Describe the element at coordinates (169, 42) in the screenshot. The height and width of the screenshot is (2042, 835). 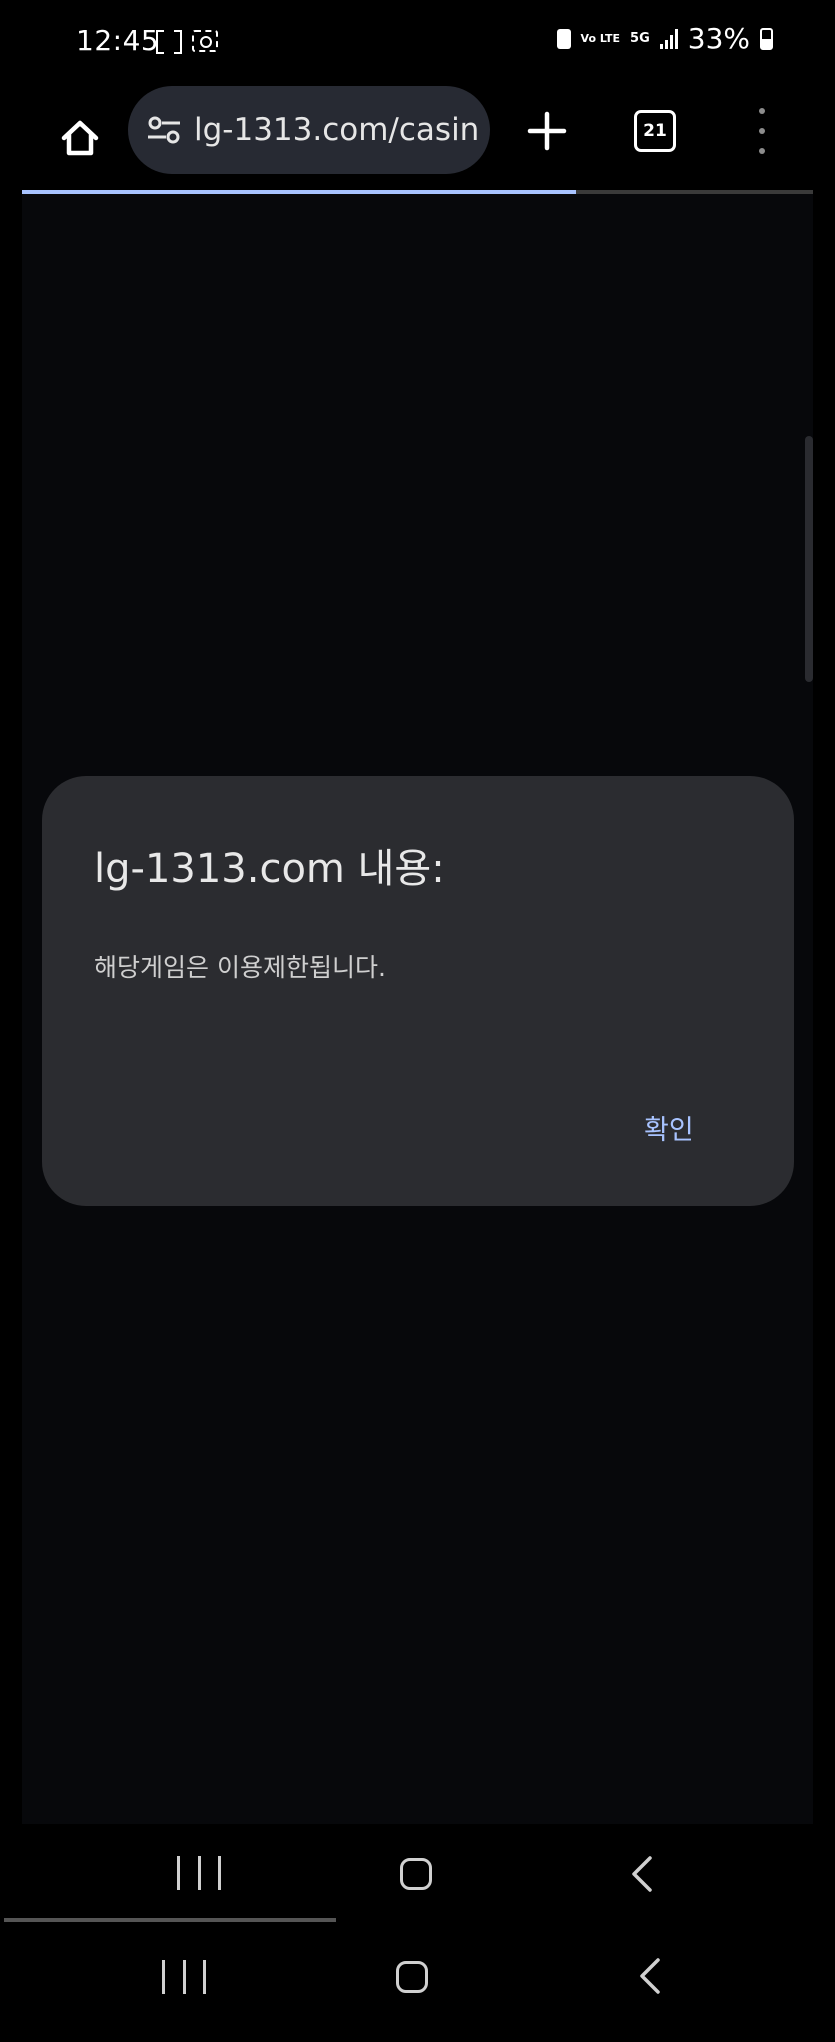
I see `screenshot-icon` at that location.